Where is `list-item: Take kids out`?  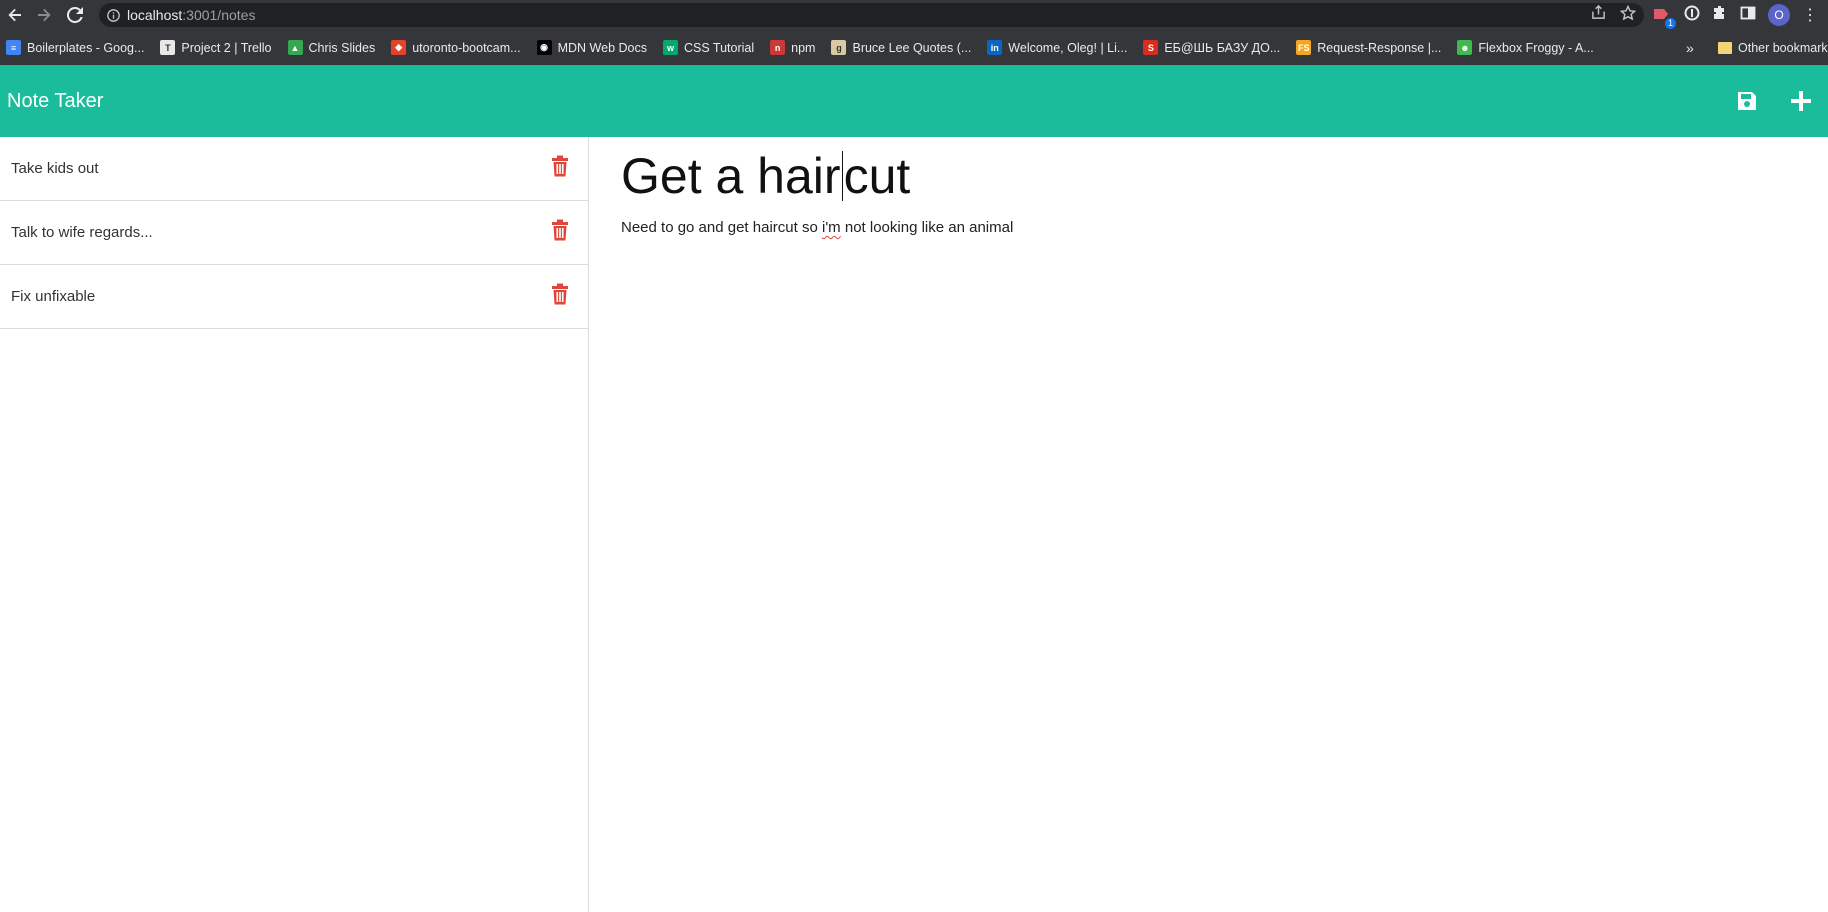
list-item: Take kids out is located at coordinates (294, 169).